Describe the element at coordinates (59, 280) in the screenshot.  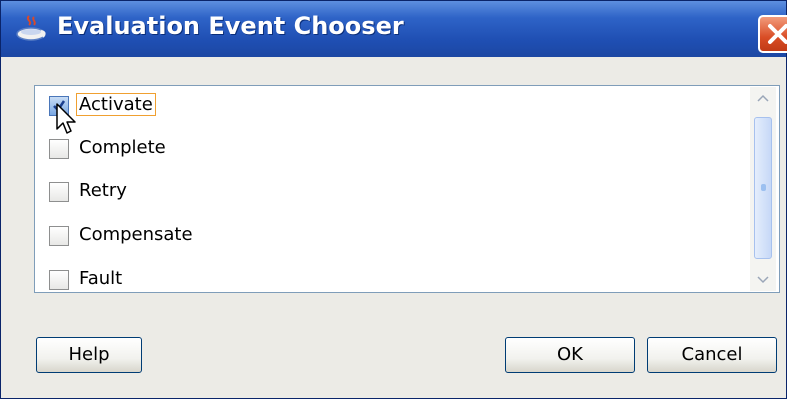
I see `fault-checkbox` at that location.